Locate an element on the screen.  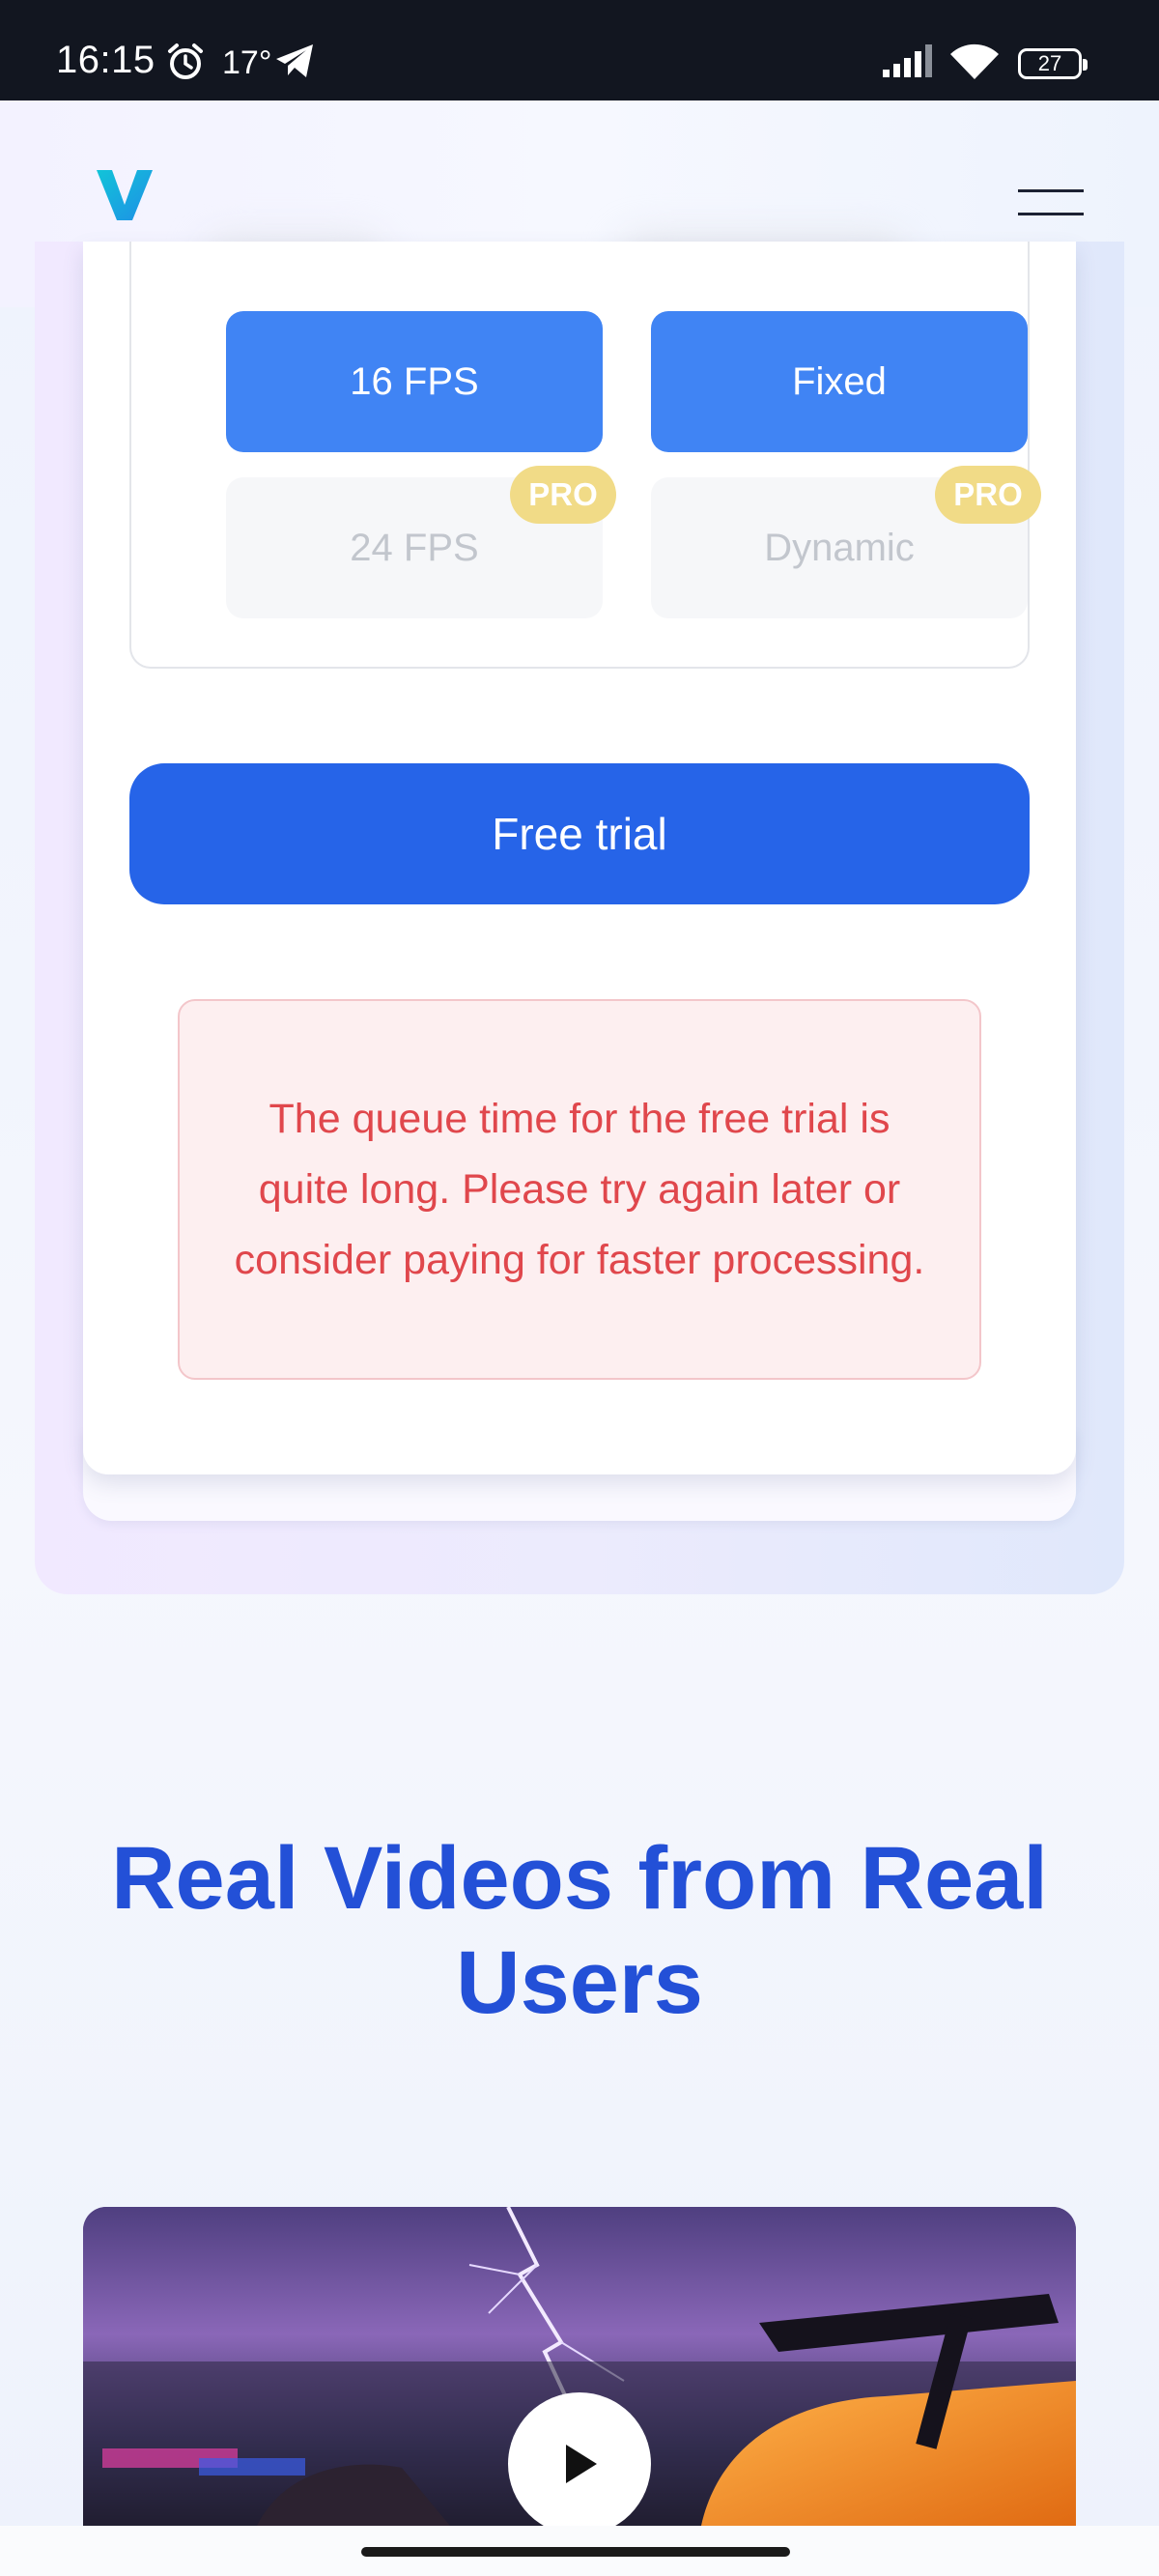
alarm-icon is located at coordinates (185, 61).